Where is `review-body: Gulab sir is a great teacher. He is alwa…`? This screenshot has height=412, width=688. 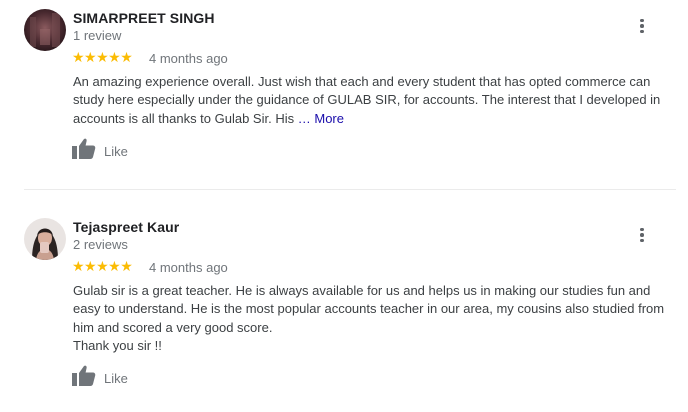 review-body: Gulab sir is a great teacher. He is alwa… is located at coordinates (369, 309).